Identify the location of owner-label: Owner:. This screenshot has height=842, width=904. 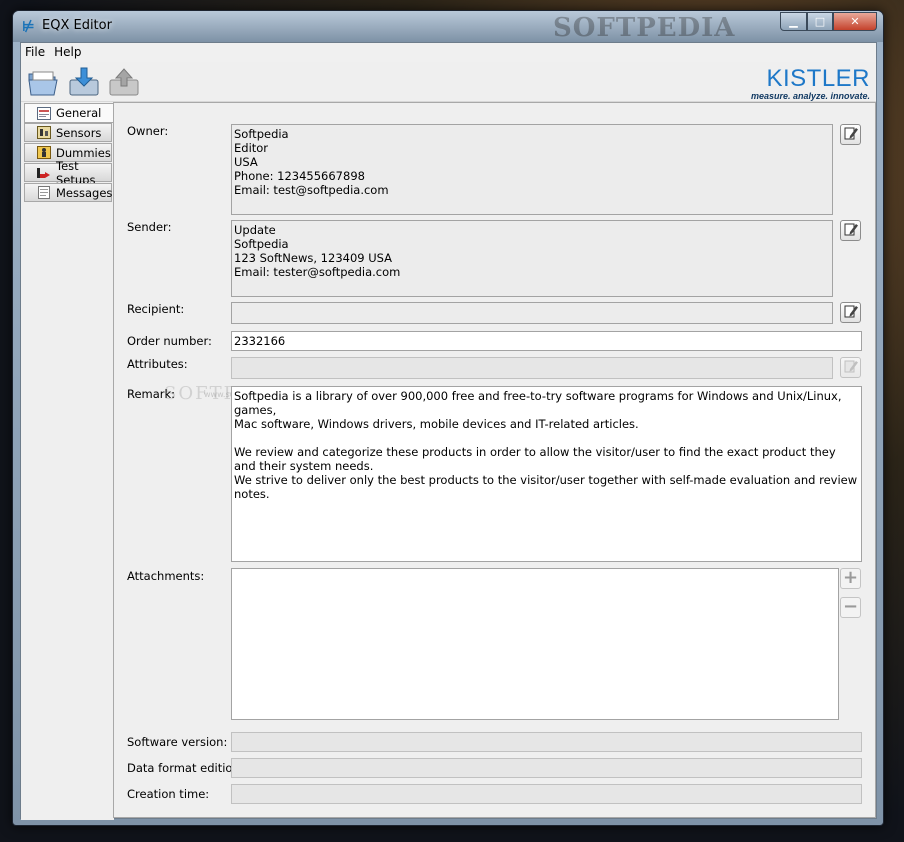
(148, 131).